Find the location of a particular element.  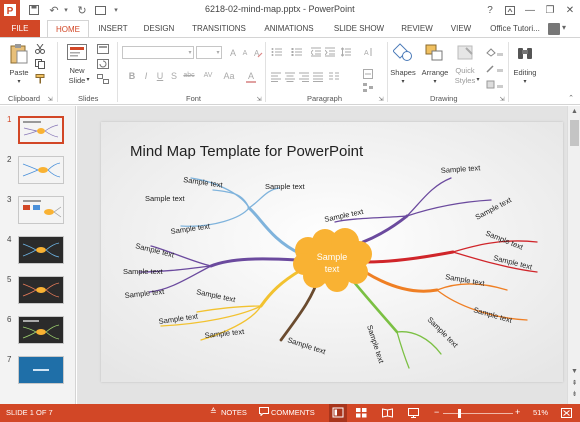

text-direction-icon: A is located at coordinates (368, 52).